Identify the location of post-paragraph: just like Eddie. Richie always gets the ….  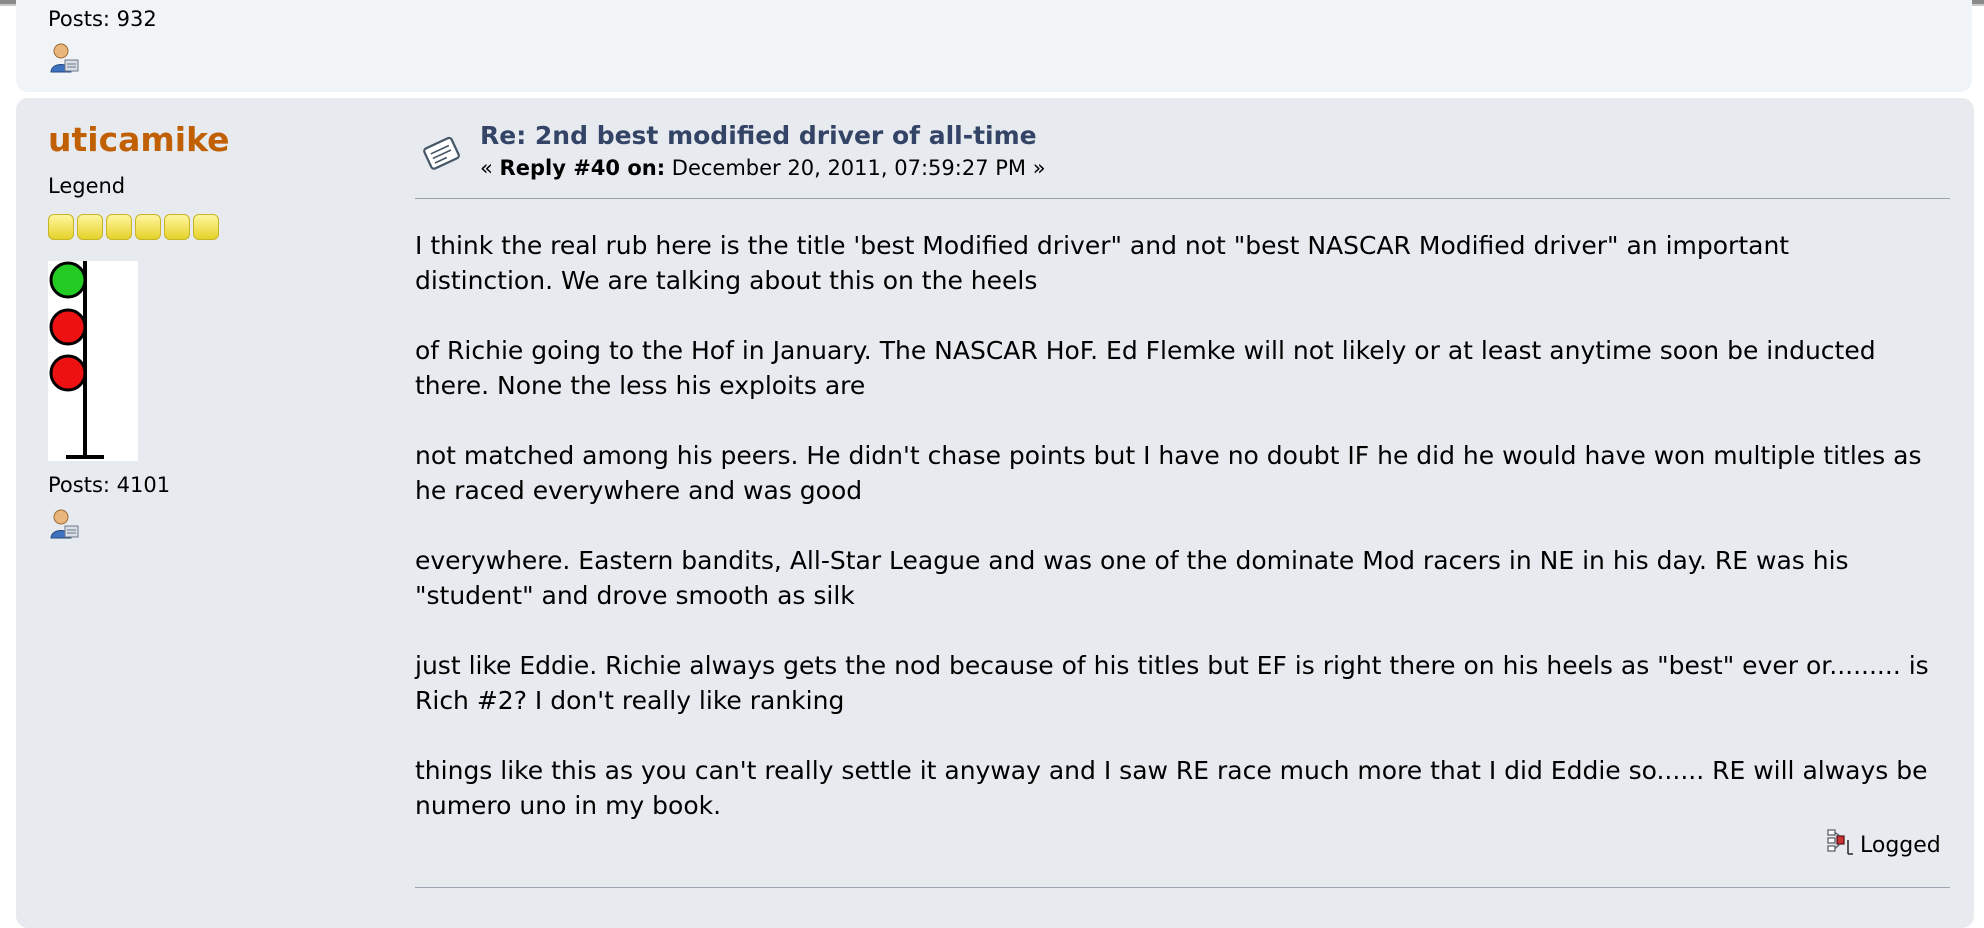
(1172, 683).